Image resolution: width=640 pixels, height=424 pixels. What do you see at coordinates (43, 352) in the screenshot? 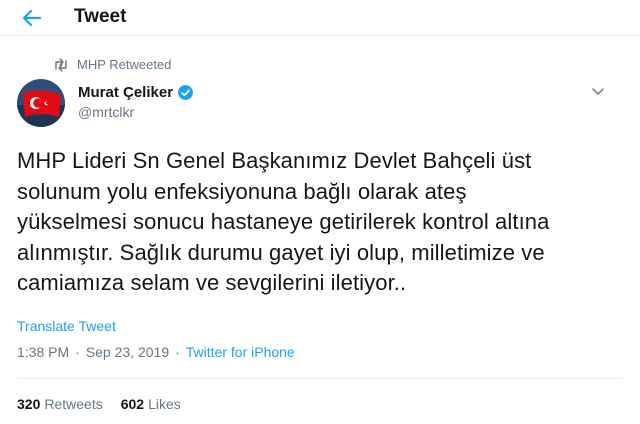
I see `tweet-time: 1:38 PM` at bounding box center [43, 352].